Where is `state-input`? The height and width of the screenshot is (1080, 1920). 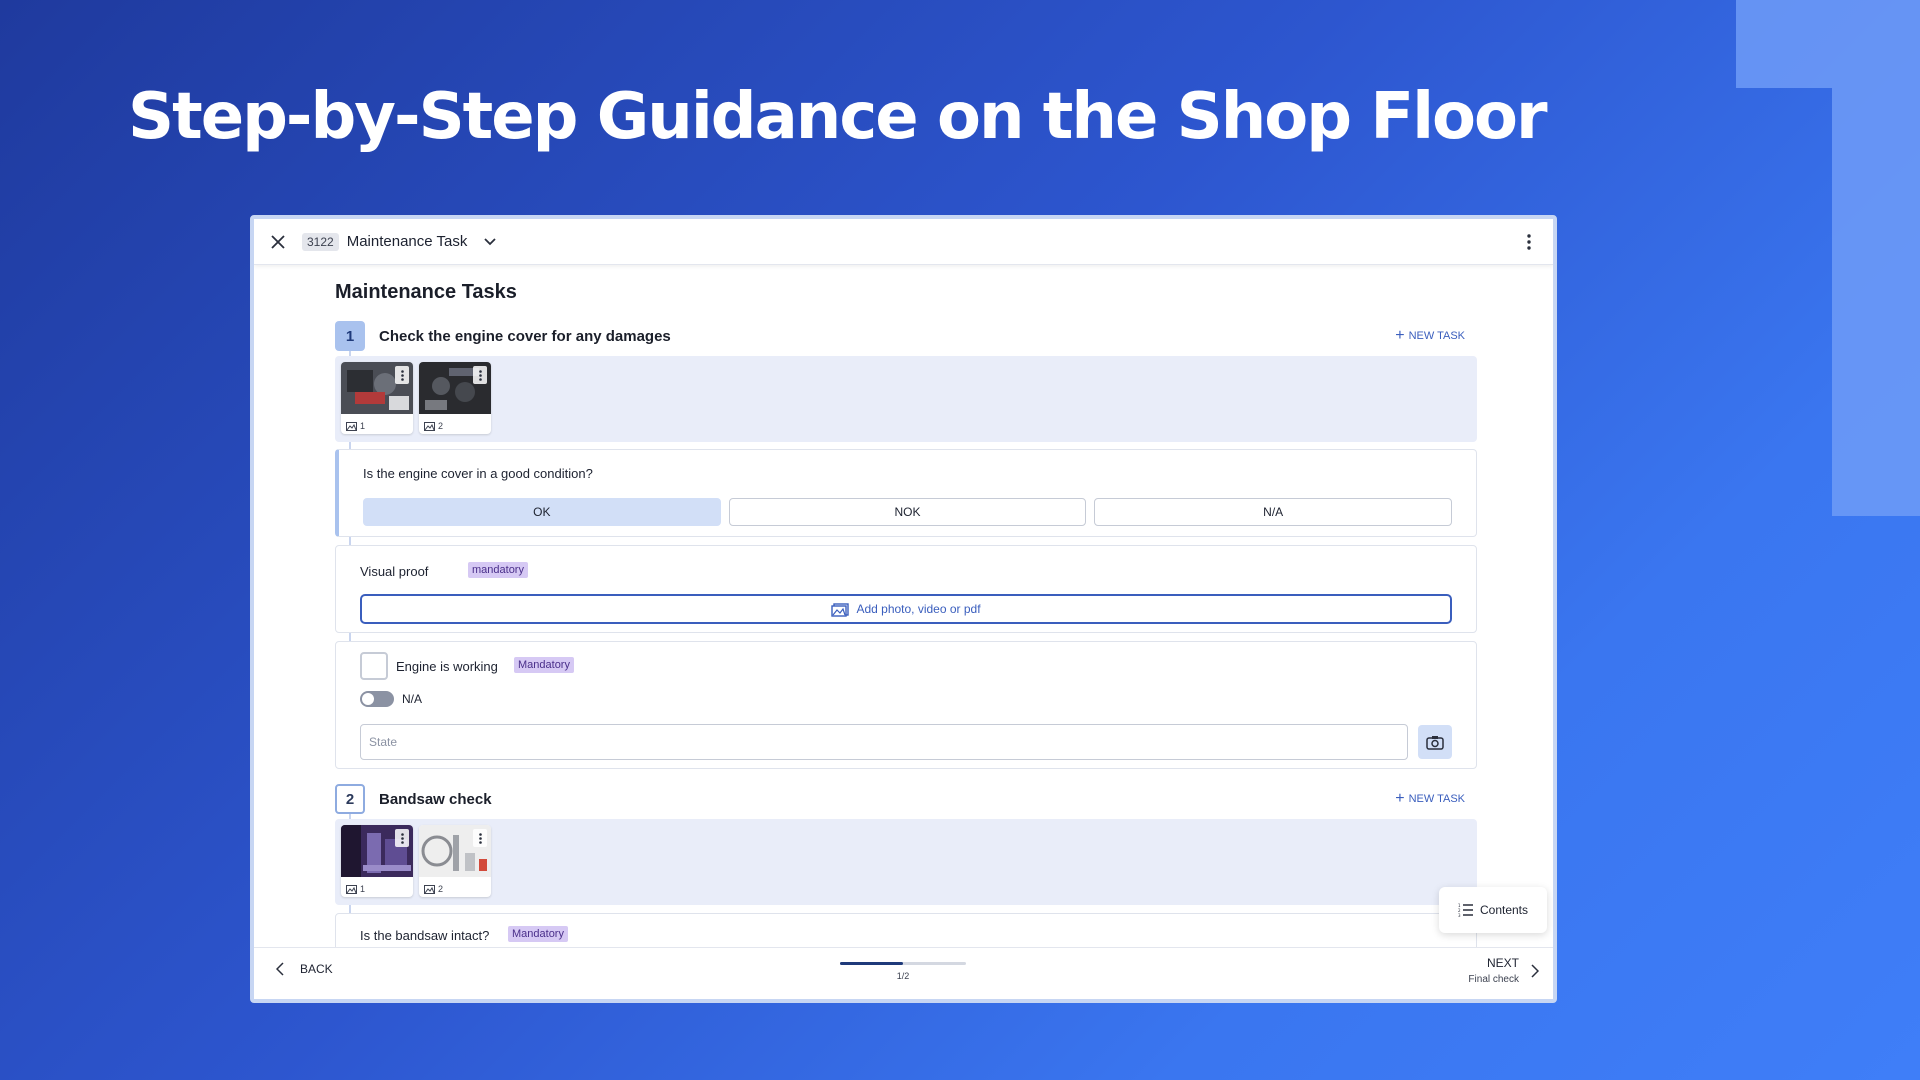
state-input is located at coordinates (884, 742).